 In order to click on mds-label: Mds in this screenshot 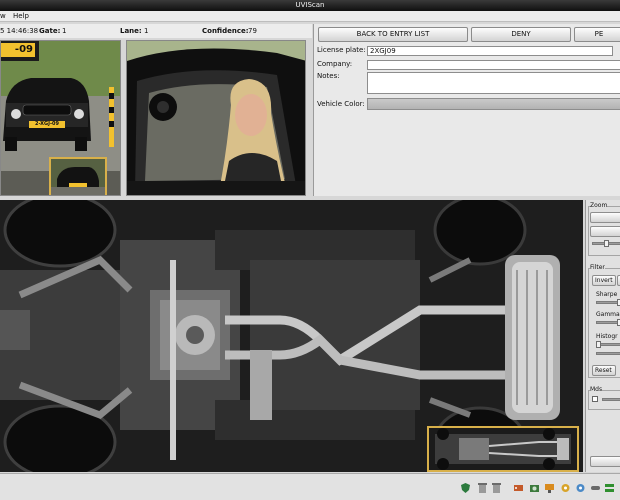, I will do `click(596, 389)`.